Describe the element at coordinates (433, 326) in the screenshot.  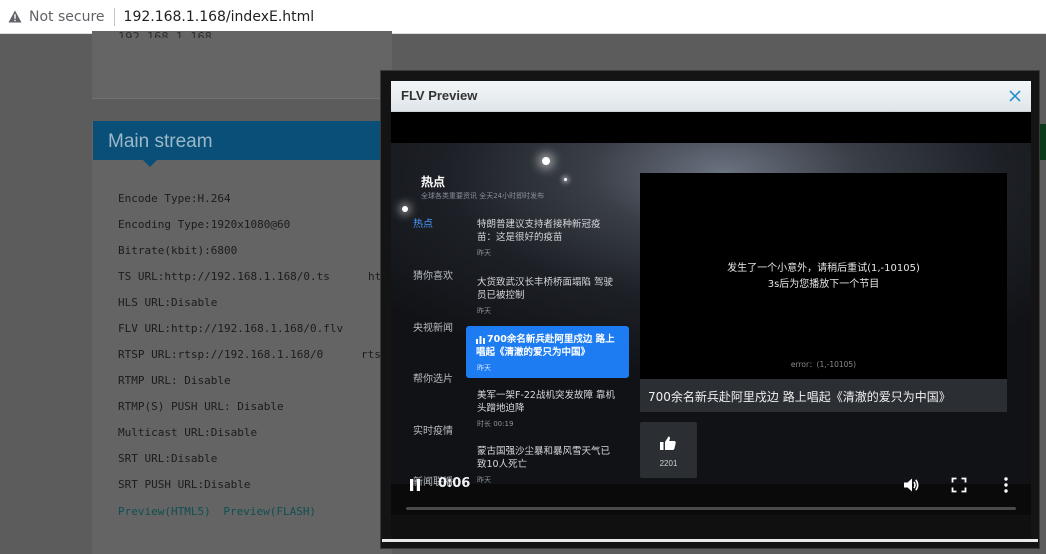
I see `category-cctv-news: 央视新闻` at that location.